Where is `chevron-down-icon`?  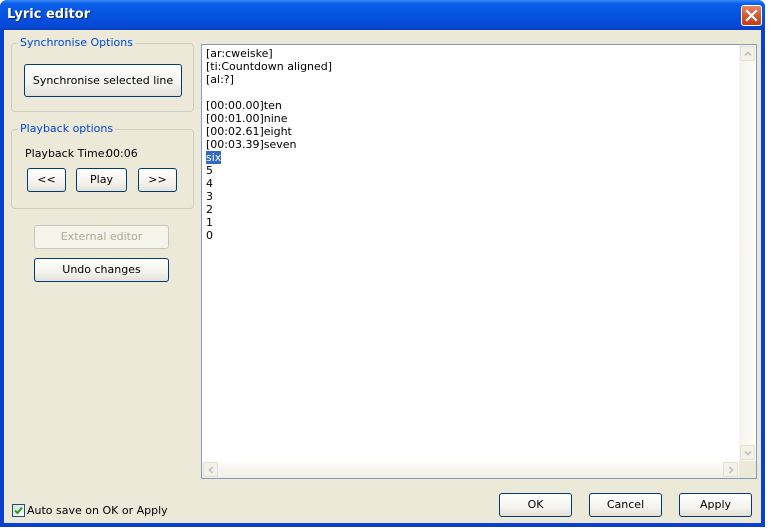
chevron-down-icon is located at coordinates (748, 453).